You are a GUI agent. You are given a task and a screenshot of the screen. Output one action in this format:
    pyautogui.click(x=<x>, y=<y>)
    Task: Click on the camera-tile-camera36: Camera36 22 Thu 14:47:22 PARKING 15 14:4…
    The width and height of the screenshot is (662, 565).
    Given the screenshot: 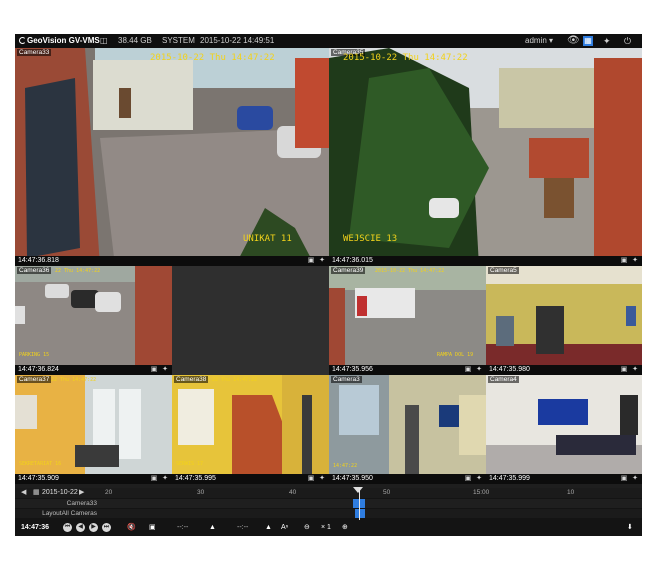 What is the action you would take?
    pyautogui.click(x=93, y=320)
    